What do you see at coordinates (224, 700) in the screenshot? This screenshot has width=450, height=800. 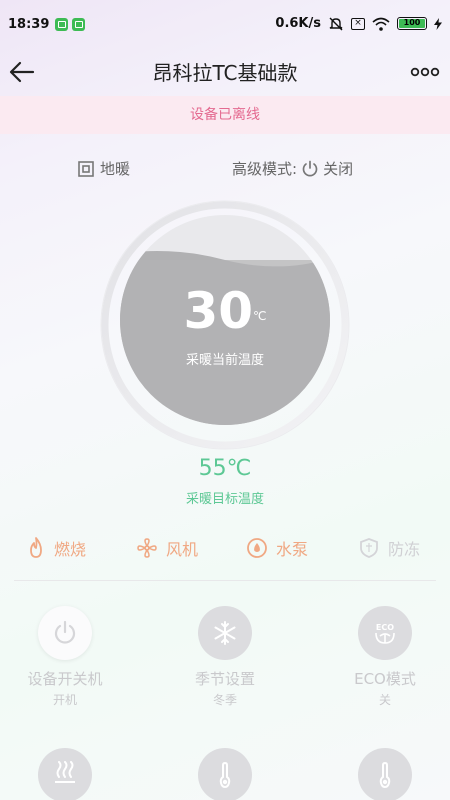 I see `season-setting-value: 冬季` at bounding box center [224, 700].